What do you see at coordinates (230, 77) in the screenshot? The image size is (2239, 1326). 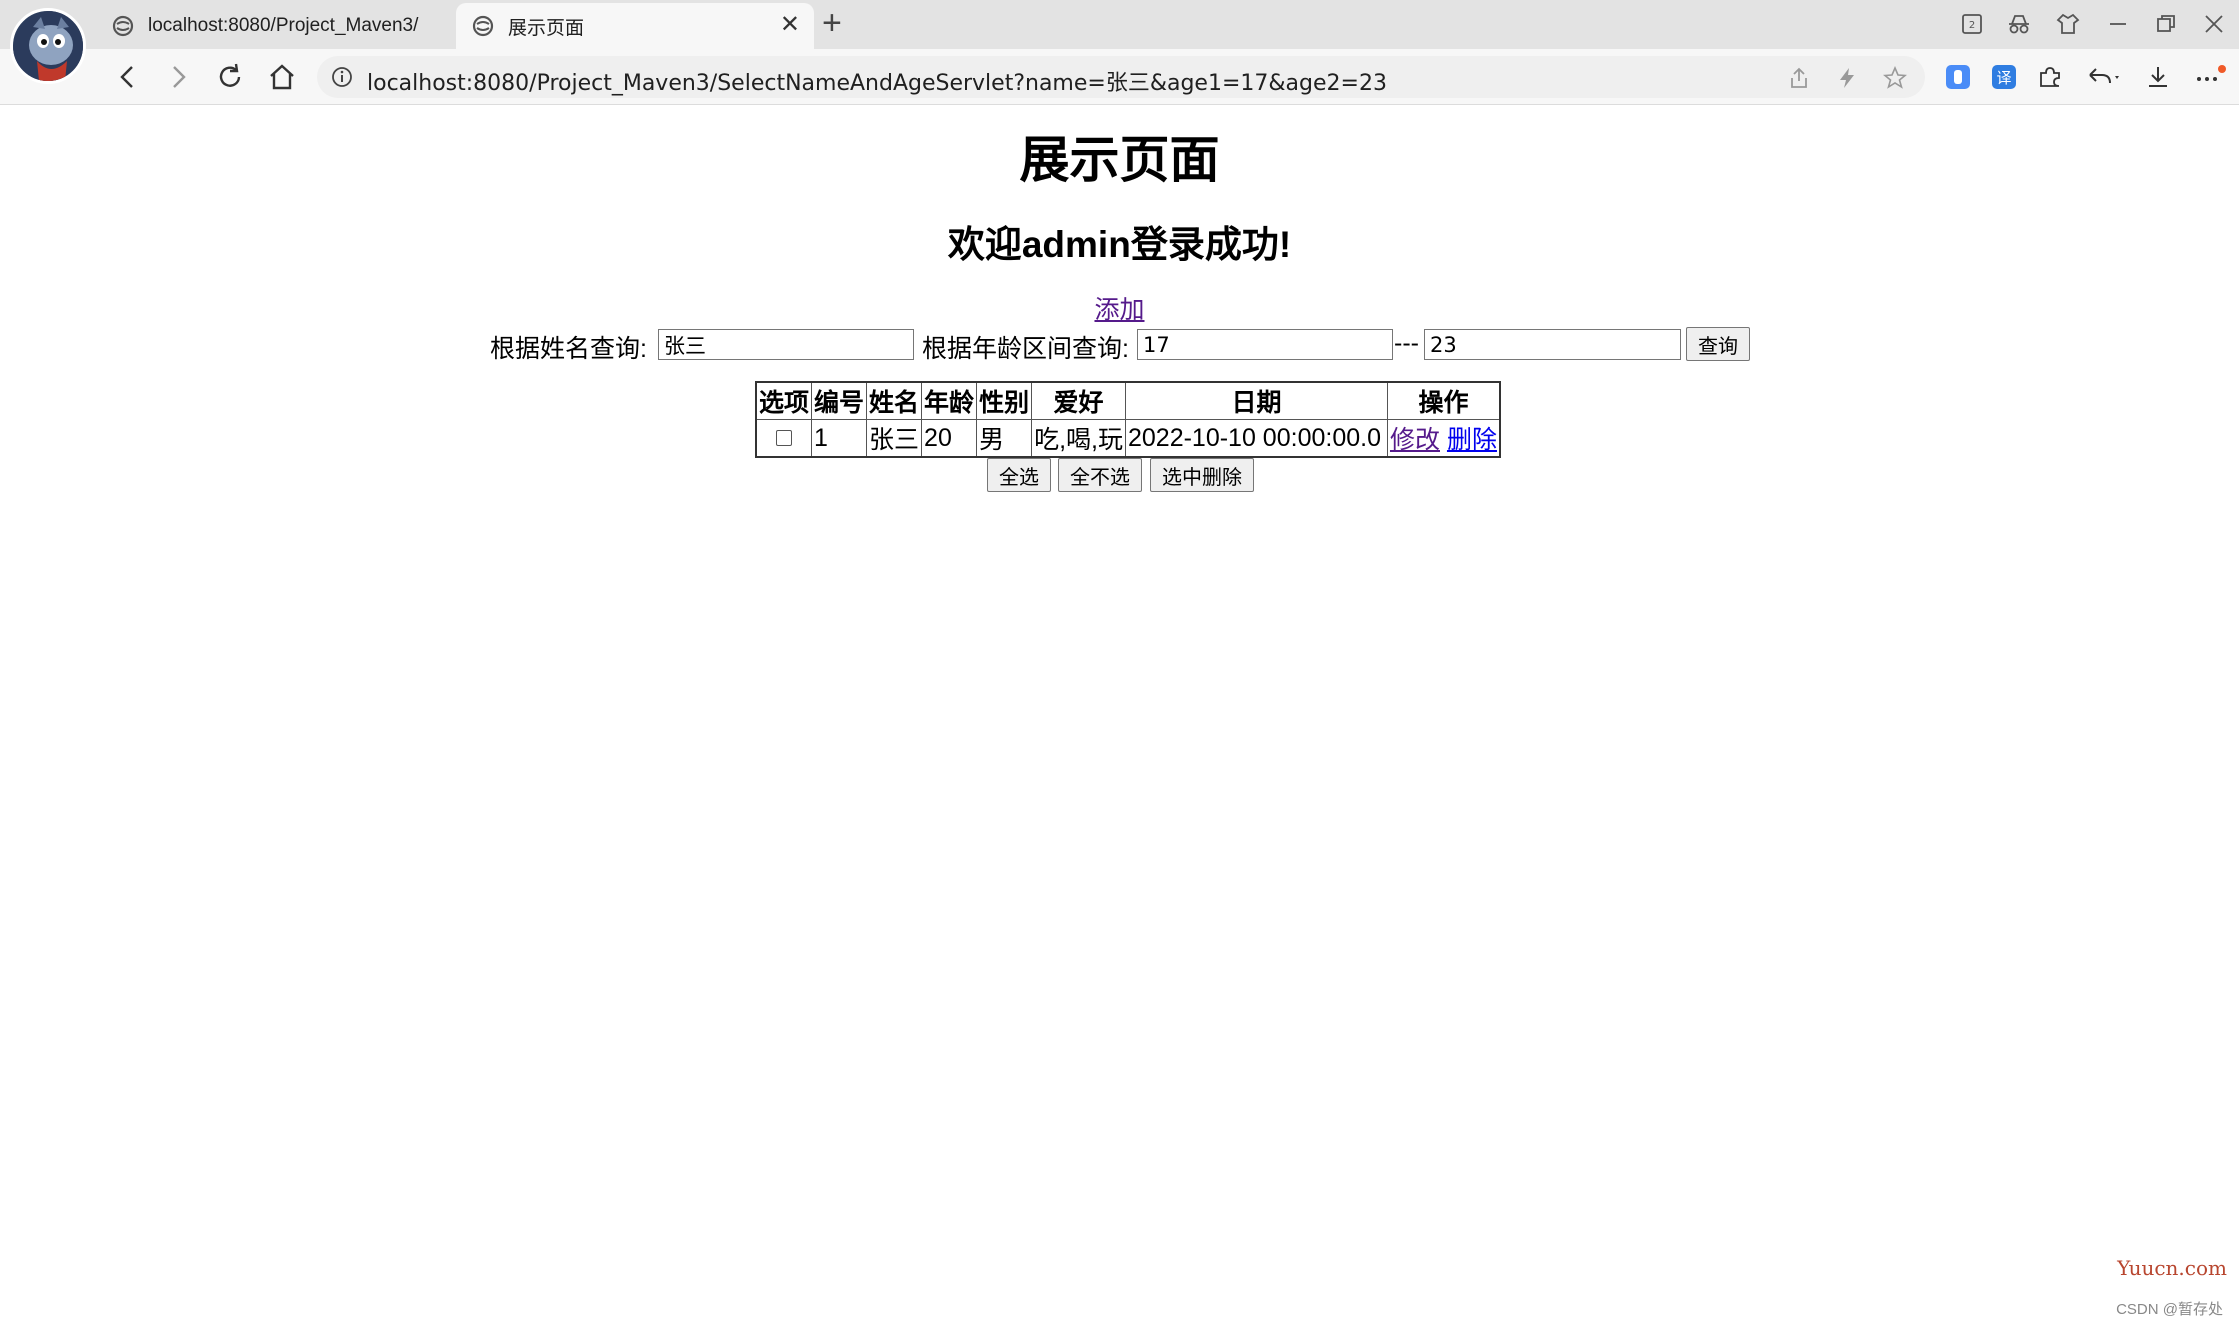 I see `reload-icon` at bounding box center [230, 77].